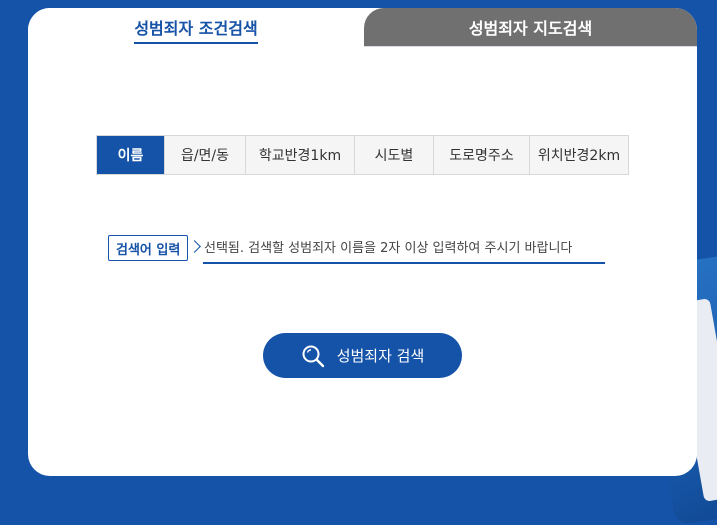  I want to click on search-type-school-radius: 학교반경1km, so click(300, 155).